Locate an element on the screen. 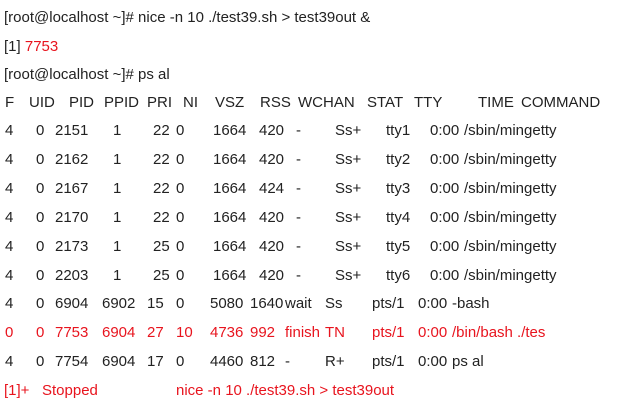 The width and height of the screenshot is (633, 415). ps-cell-ppid: 6902 is located at coordinates (119, 303).